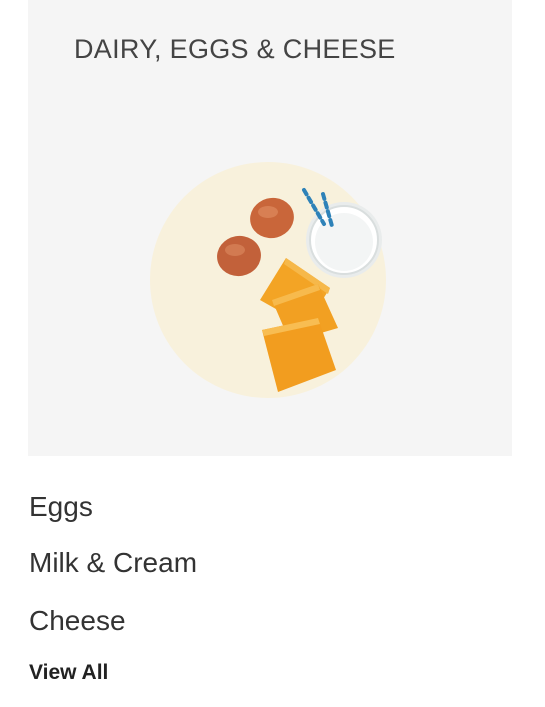  What do you see at coordinates (61, 507) in the screenshot?
I see `subcategory-link-eggs: Eggs` at bounding box center [61, 507].